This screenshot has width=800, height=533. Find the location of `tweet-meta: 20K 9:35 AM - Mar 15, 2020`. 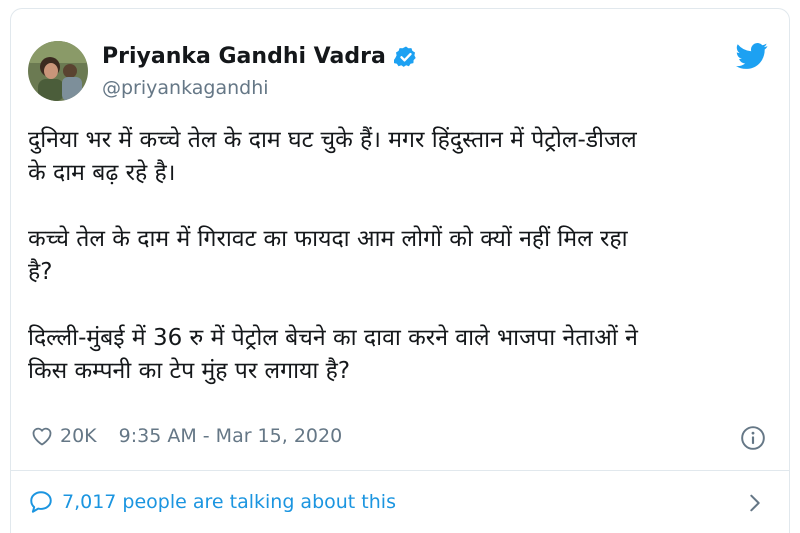

tweet-meta: 20K 9:35 AM - Mar 15, 2020 is located at coordinates (186, 436).